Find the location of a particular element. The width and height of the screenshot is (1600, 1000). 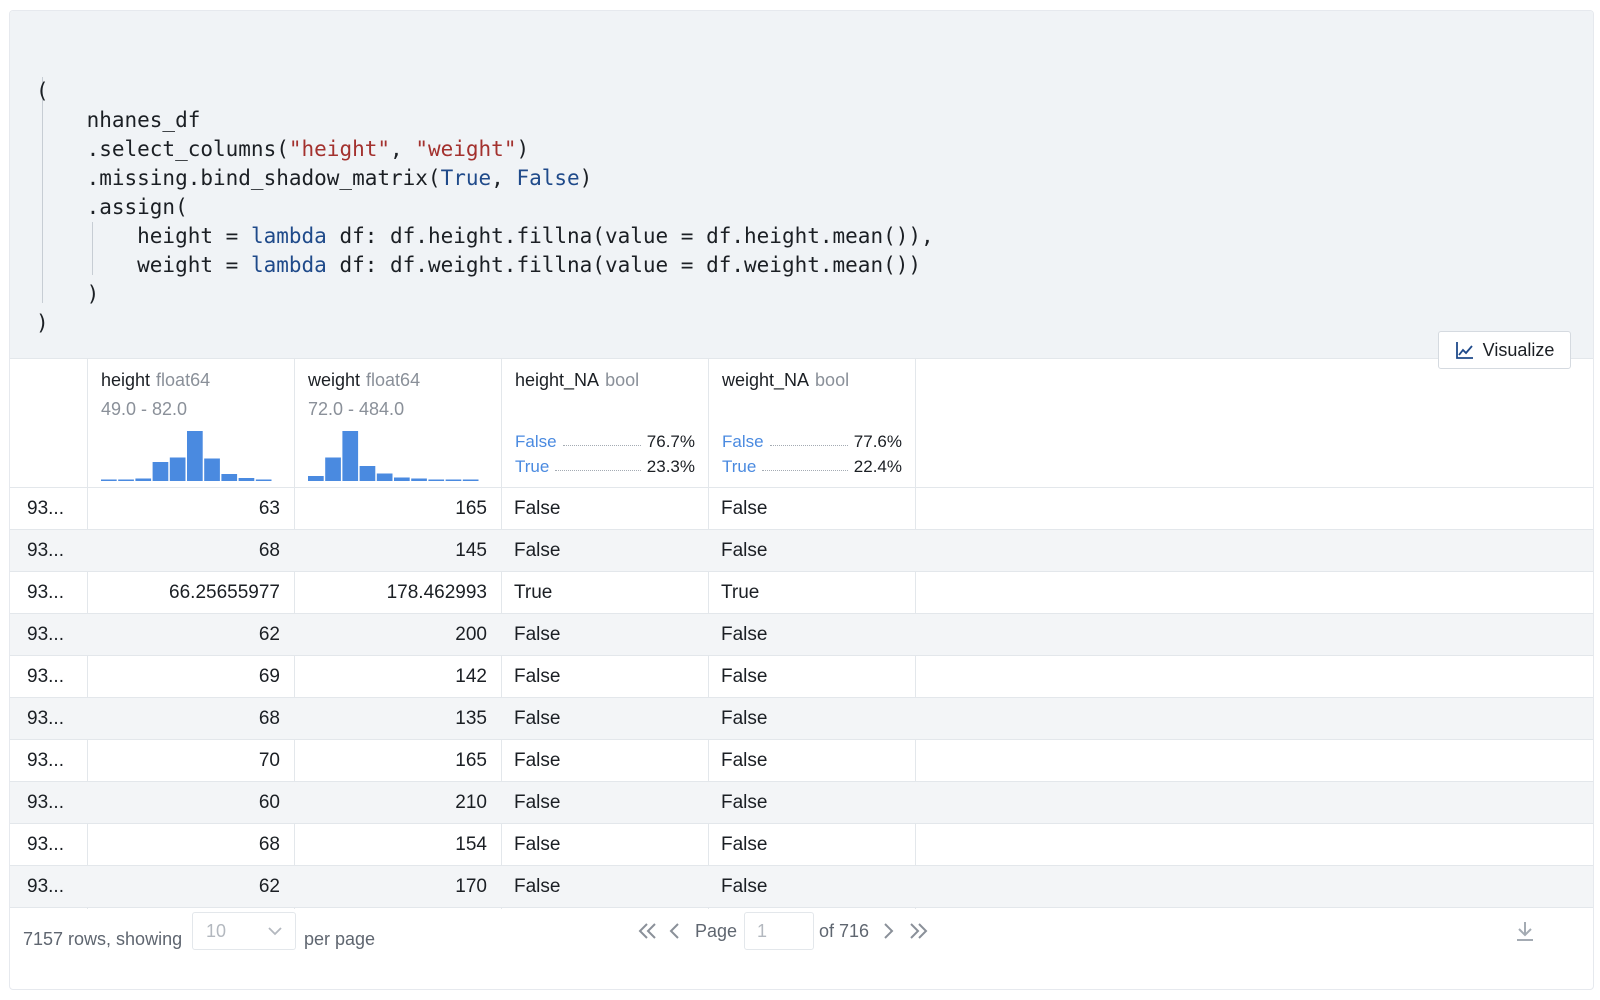

column-header-weight: weight float64 72.0 - 484.0 is located at coordinates (397, 423).